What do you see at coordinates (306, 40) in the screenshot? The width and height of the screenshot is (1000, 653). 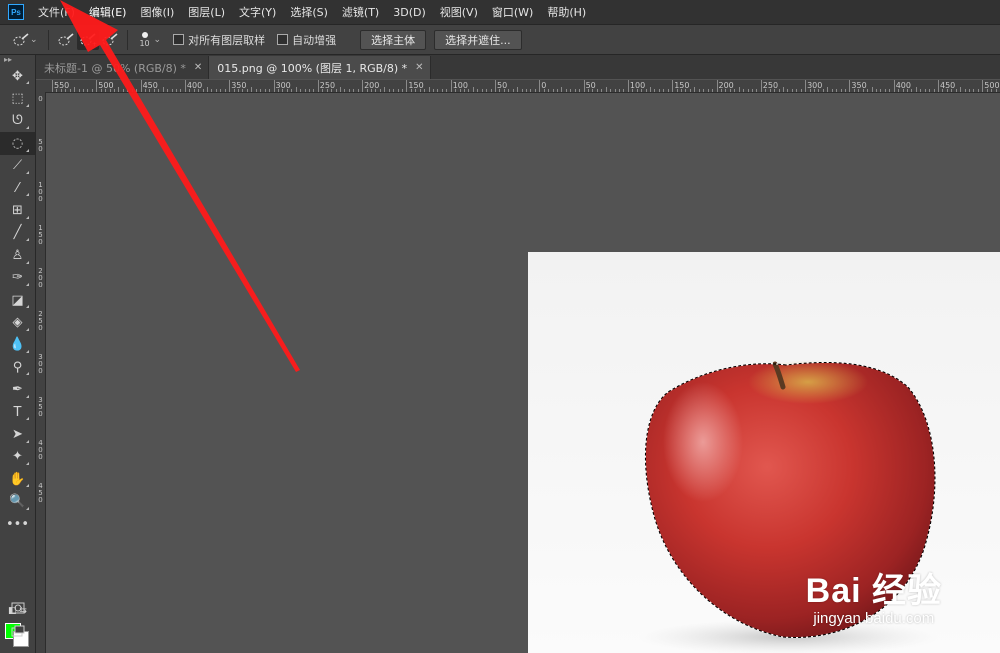 I see `auto-enhance-option: 自动增强` at bounding box center [306, 40].